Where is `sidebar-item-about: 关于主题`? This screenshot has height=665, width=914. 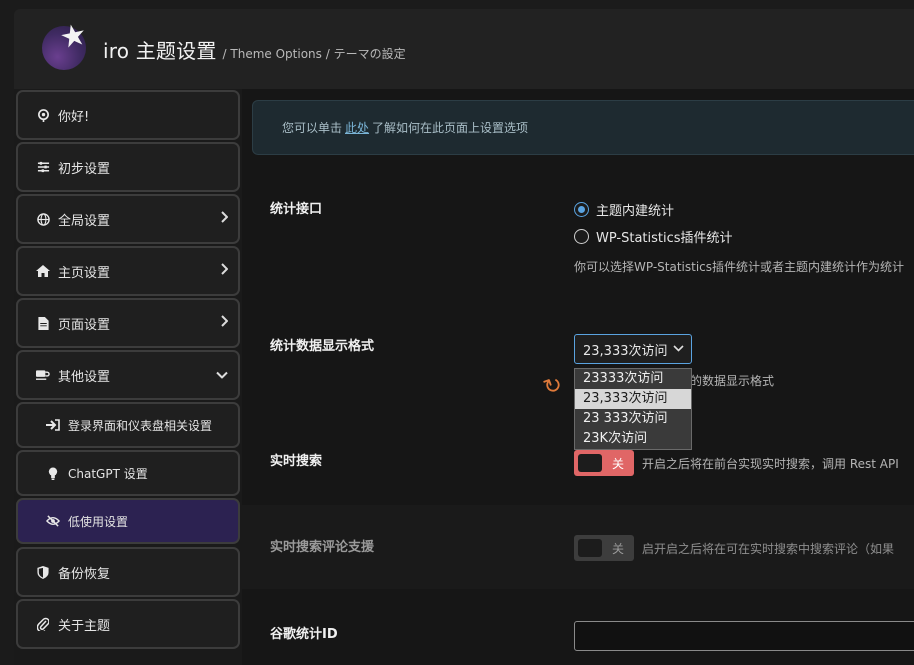
sidebar-item-about: 关于主题 is located at coordinates (128, 624).